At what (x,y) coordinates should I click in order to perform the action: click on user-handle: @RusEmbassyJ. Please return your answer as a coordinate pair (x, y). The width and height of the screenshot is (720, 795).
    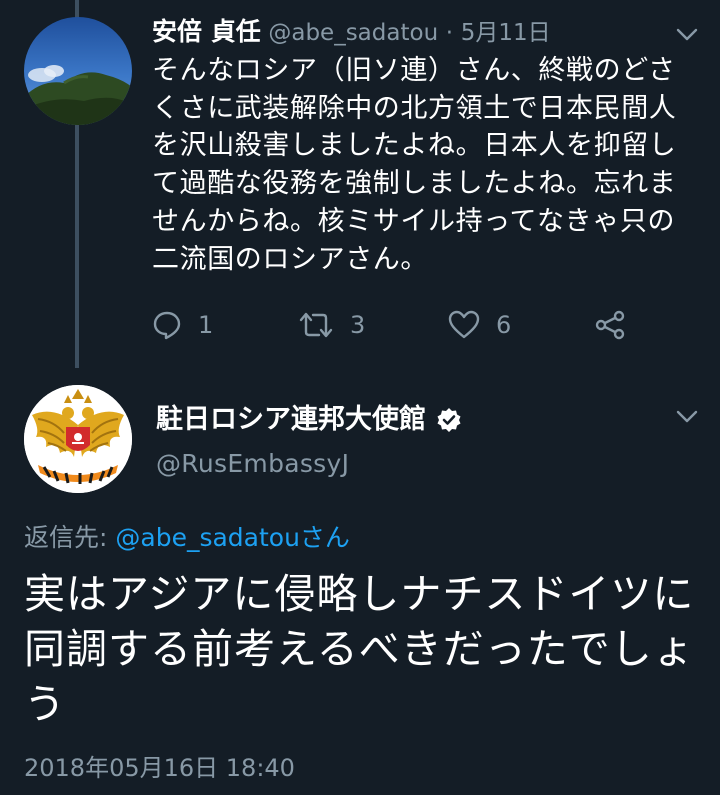
    Looking at the image, I should click on (252, 464).